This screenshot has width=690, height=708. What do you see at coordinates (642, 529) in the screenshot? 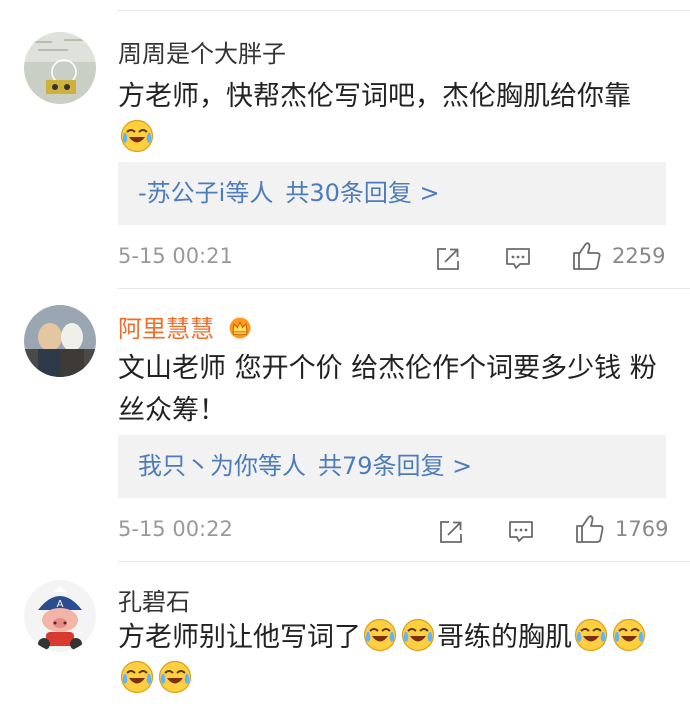
I see `like-count: 1769` at bounding box center [642, 529].